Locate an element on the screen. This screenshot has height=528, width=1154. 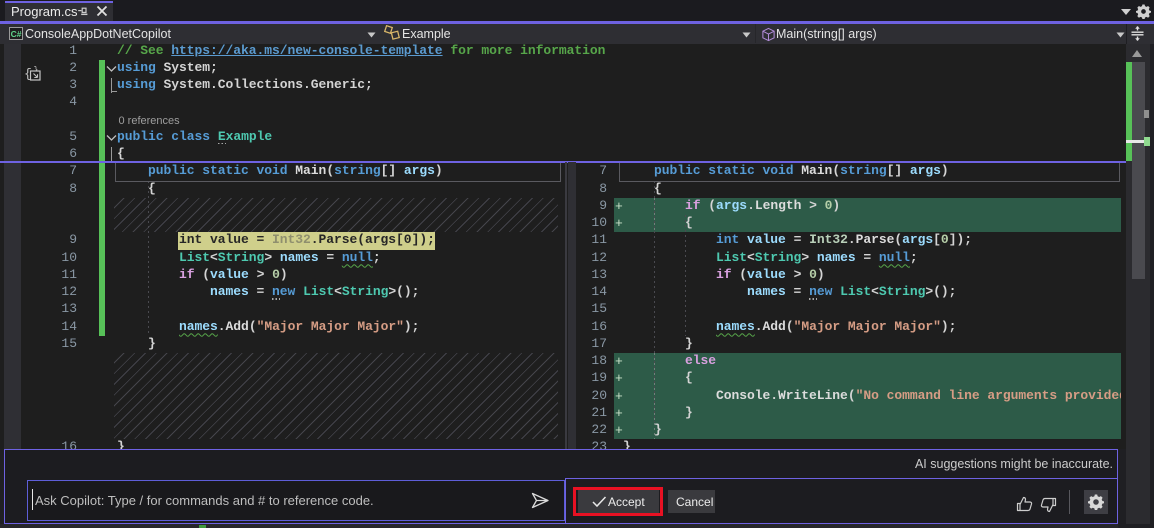
svg-text: C# is located at coordinates (16, 34).